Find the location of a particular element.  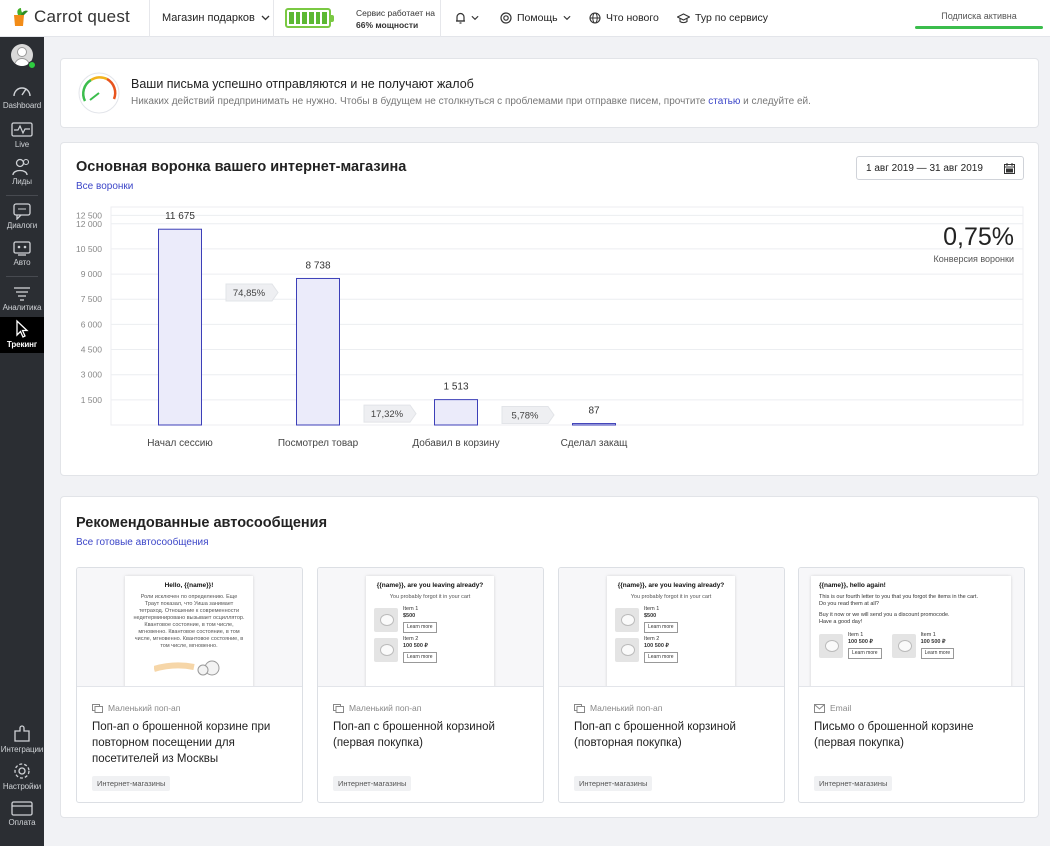

whats-new-label: Что нового is located at coordinates (632, 18).